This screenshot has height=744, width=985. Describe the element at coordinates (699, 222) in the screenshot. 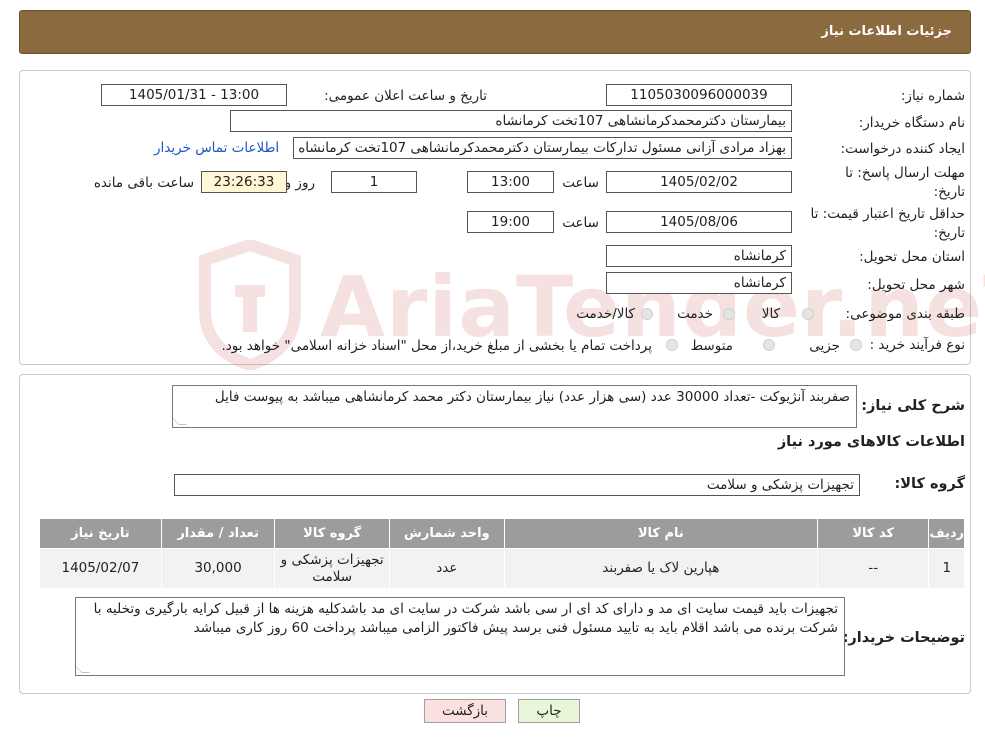

I see `validity-date-field: 1405/08/06` at that location.